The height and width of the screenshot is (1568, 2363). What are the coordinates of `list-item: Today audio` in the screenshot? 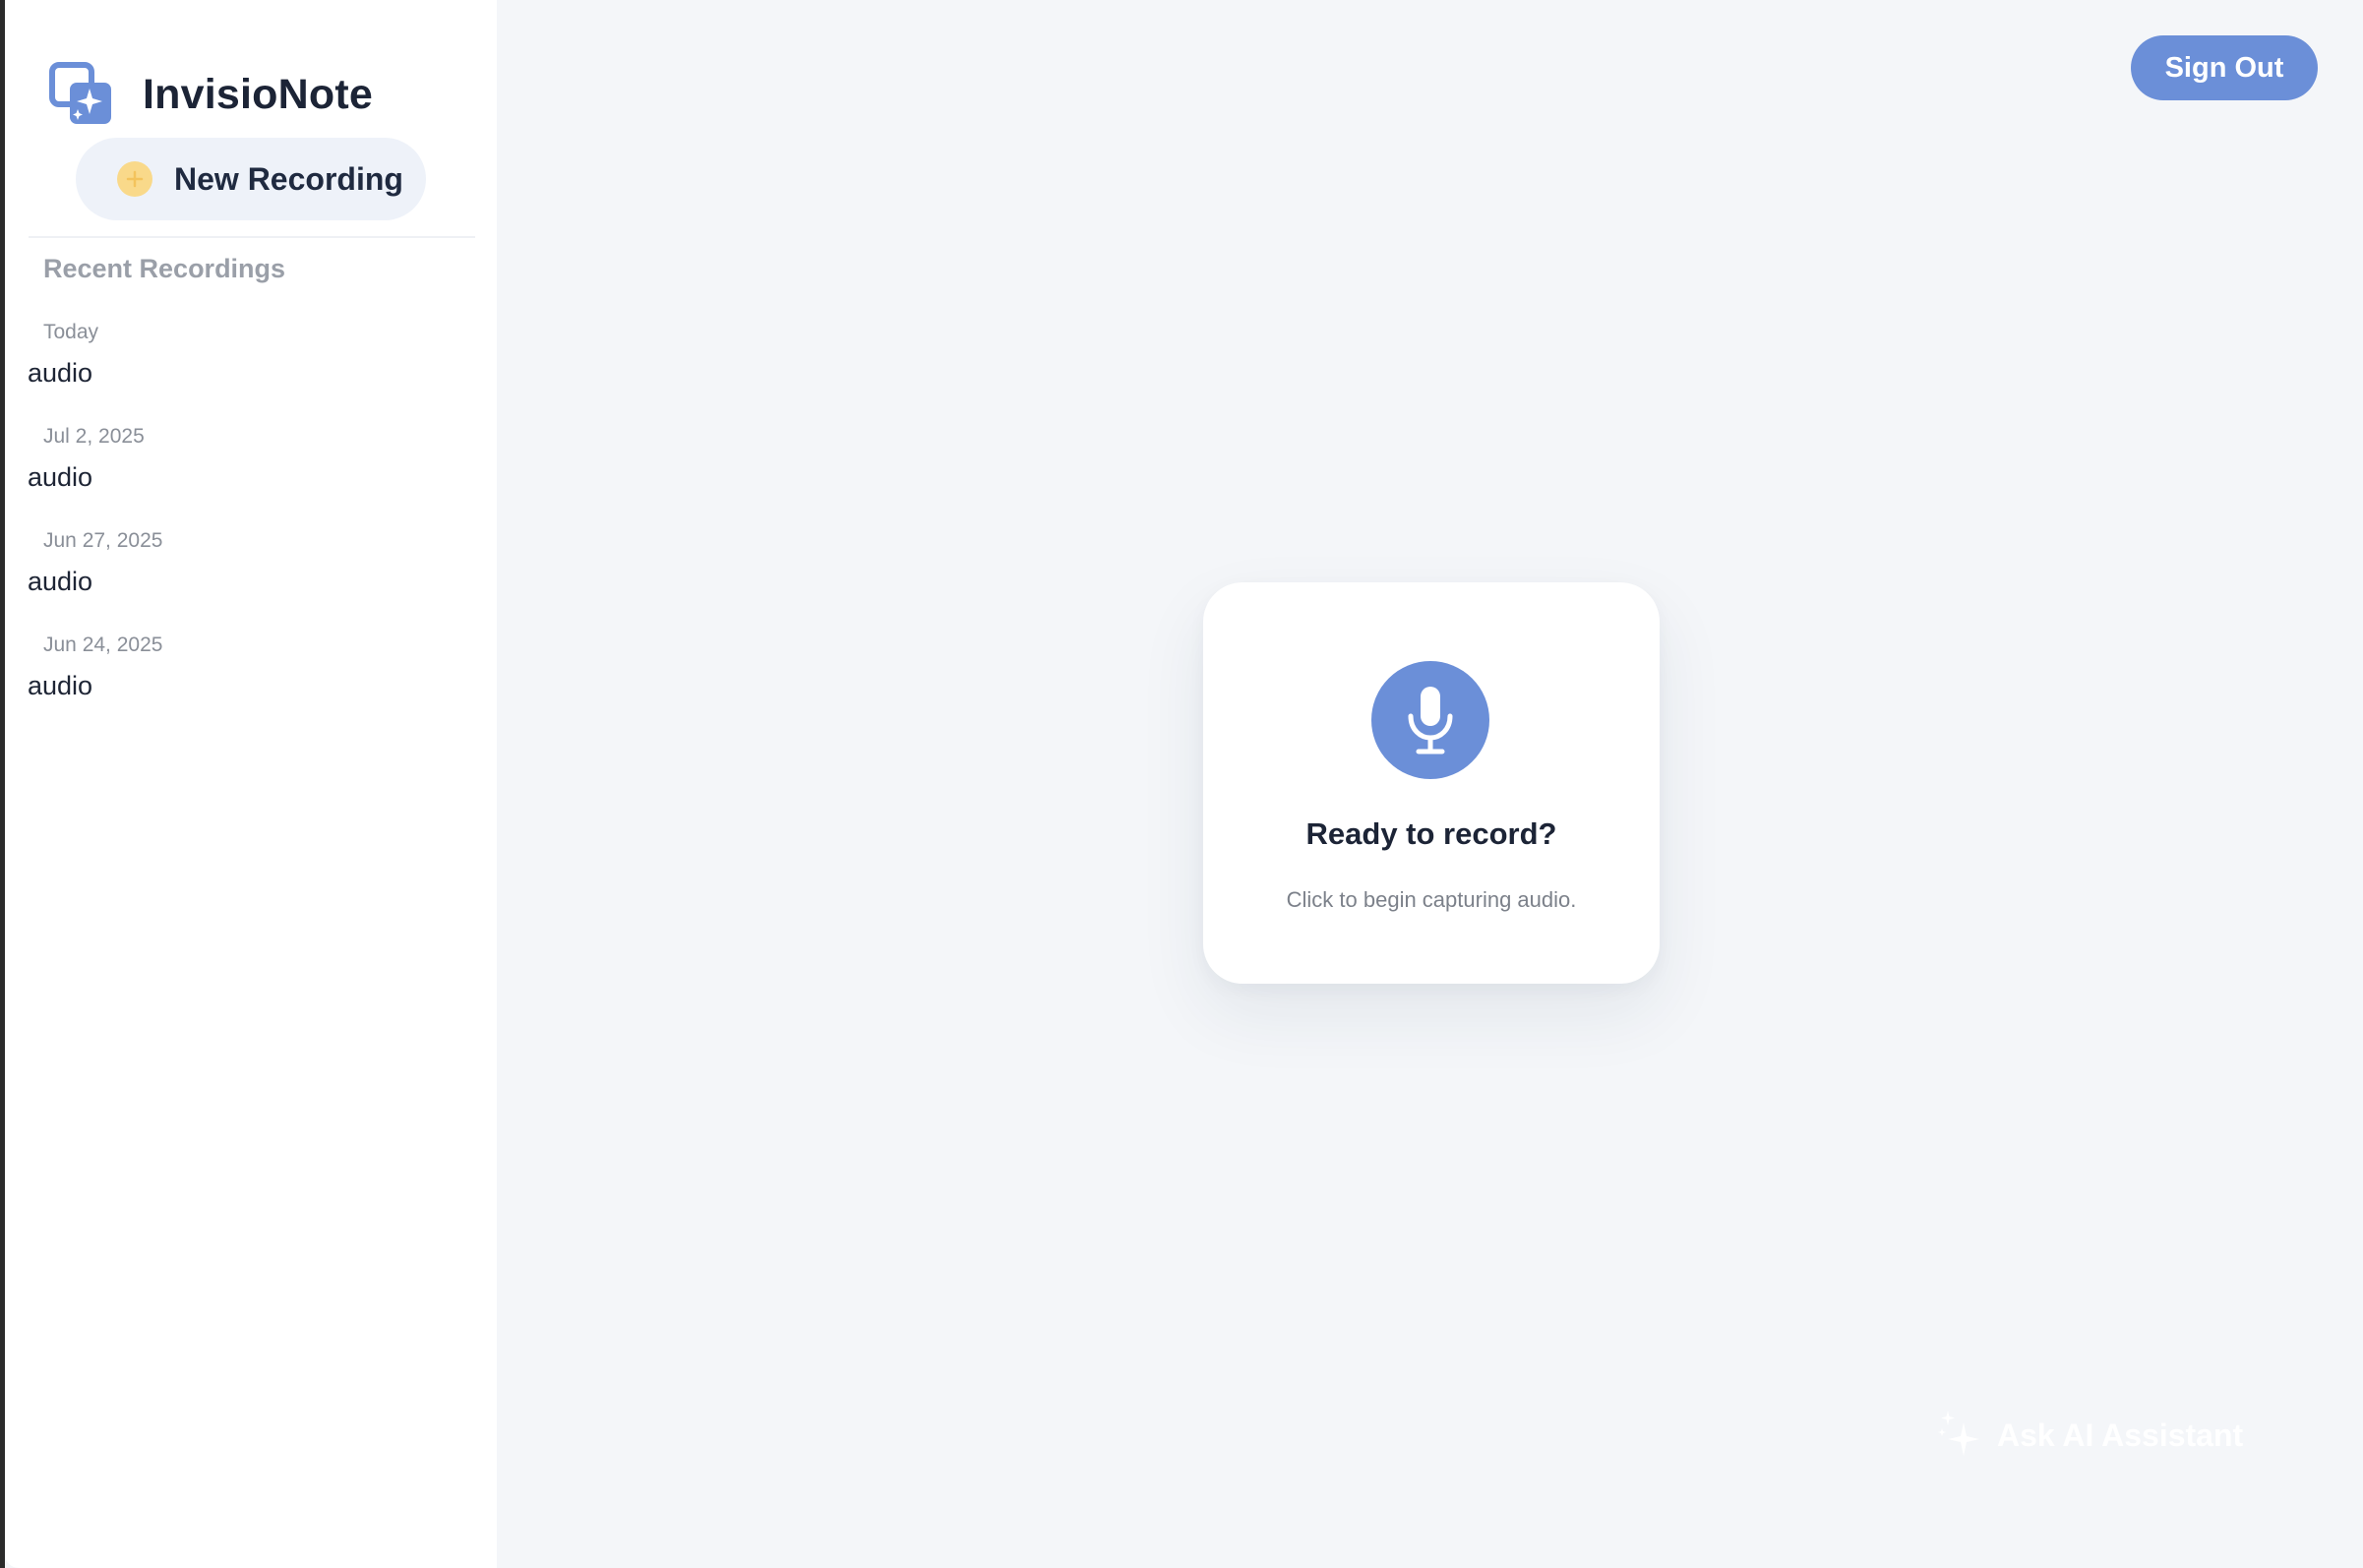 It's located at (251, 369).